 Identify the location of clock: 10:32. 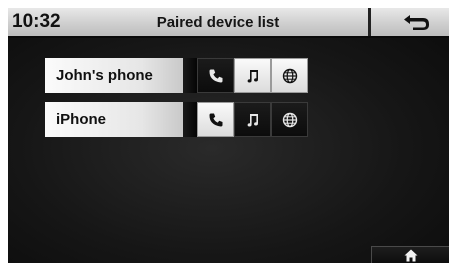
(36, 21).